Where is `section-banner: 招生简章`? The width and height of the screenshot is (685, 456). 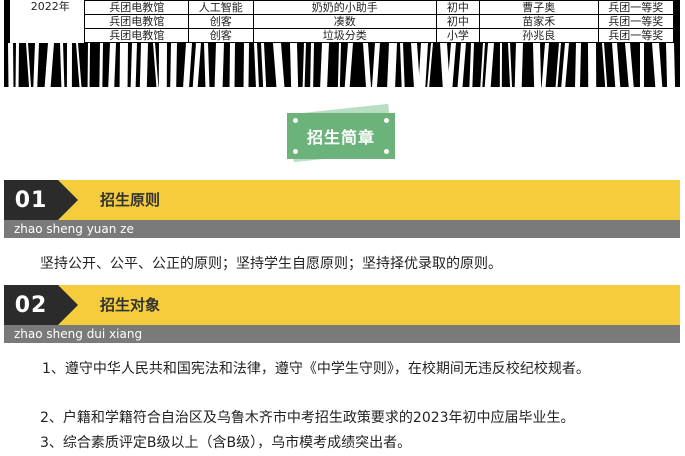
section-banner: 招生简章 is located at coordinates (342, 133).